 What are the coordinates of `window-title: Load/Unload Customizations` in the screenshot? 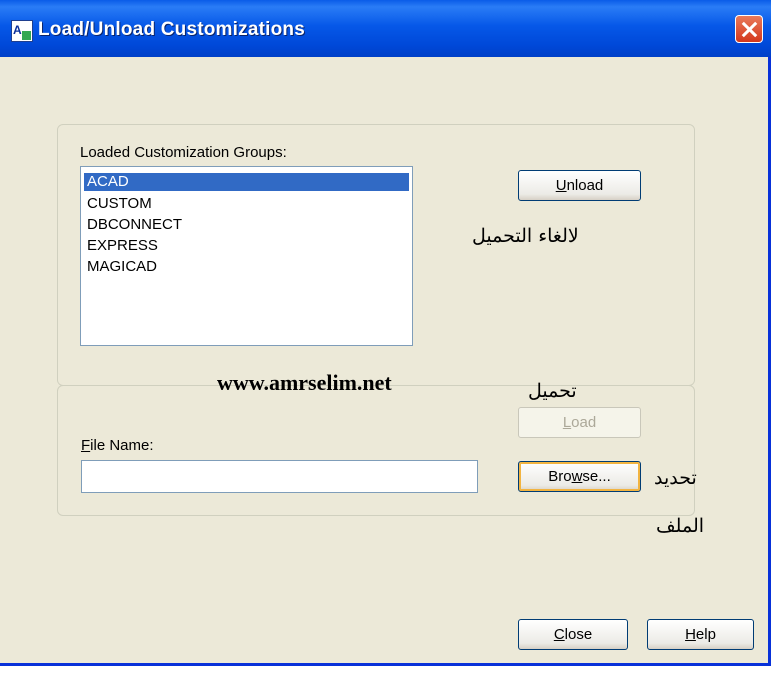 It's located at (171, 29).